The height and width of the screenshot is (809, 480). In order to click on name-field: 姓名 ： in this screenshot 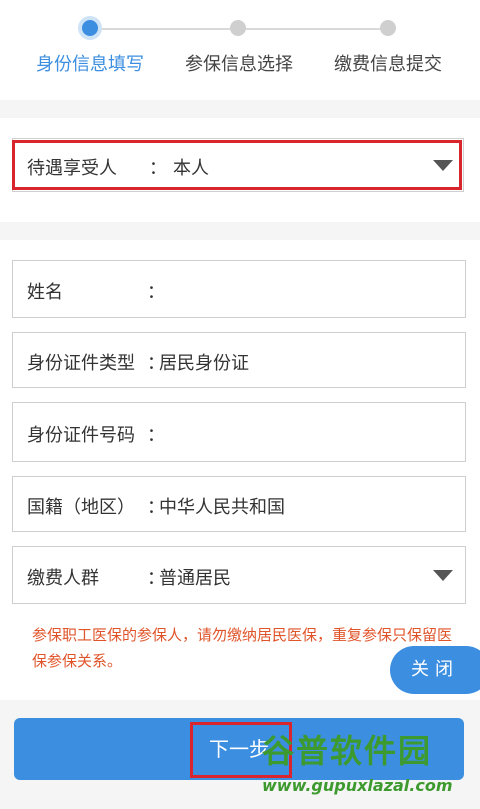, I will do `click(239, 289)`.